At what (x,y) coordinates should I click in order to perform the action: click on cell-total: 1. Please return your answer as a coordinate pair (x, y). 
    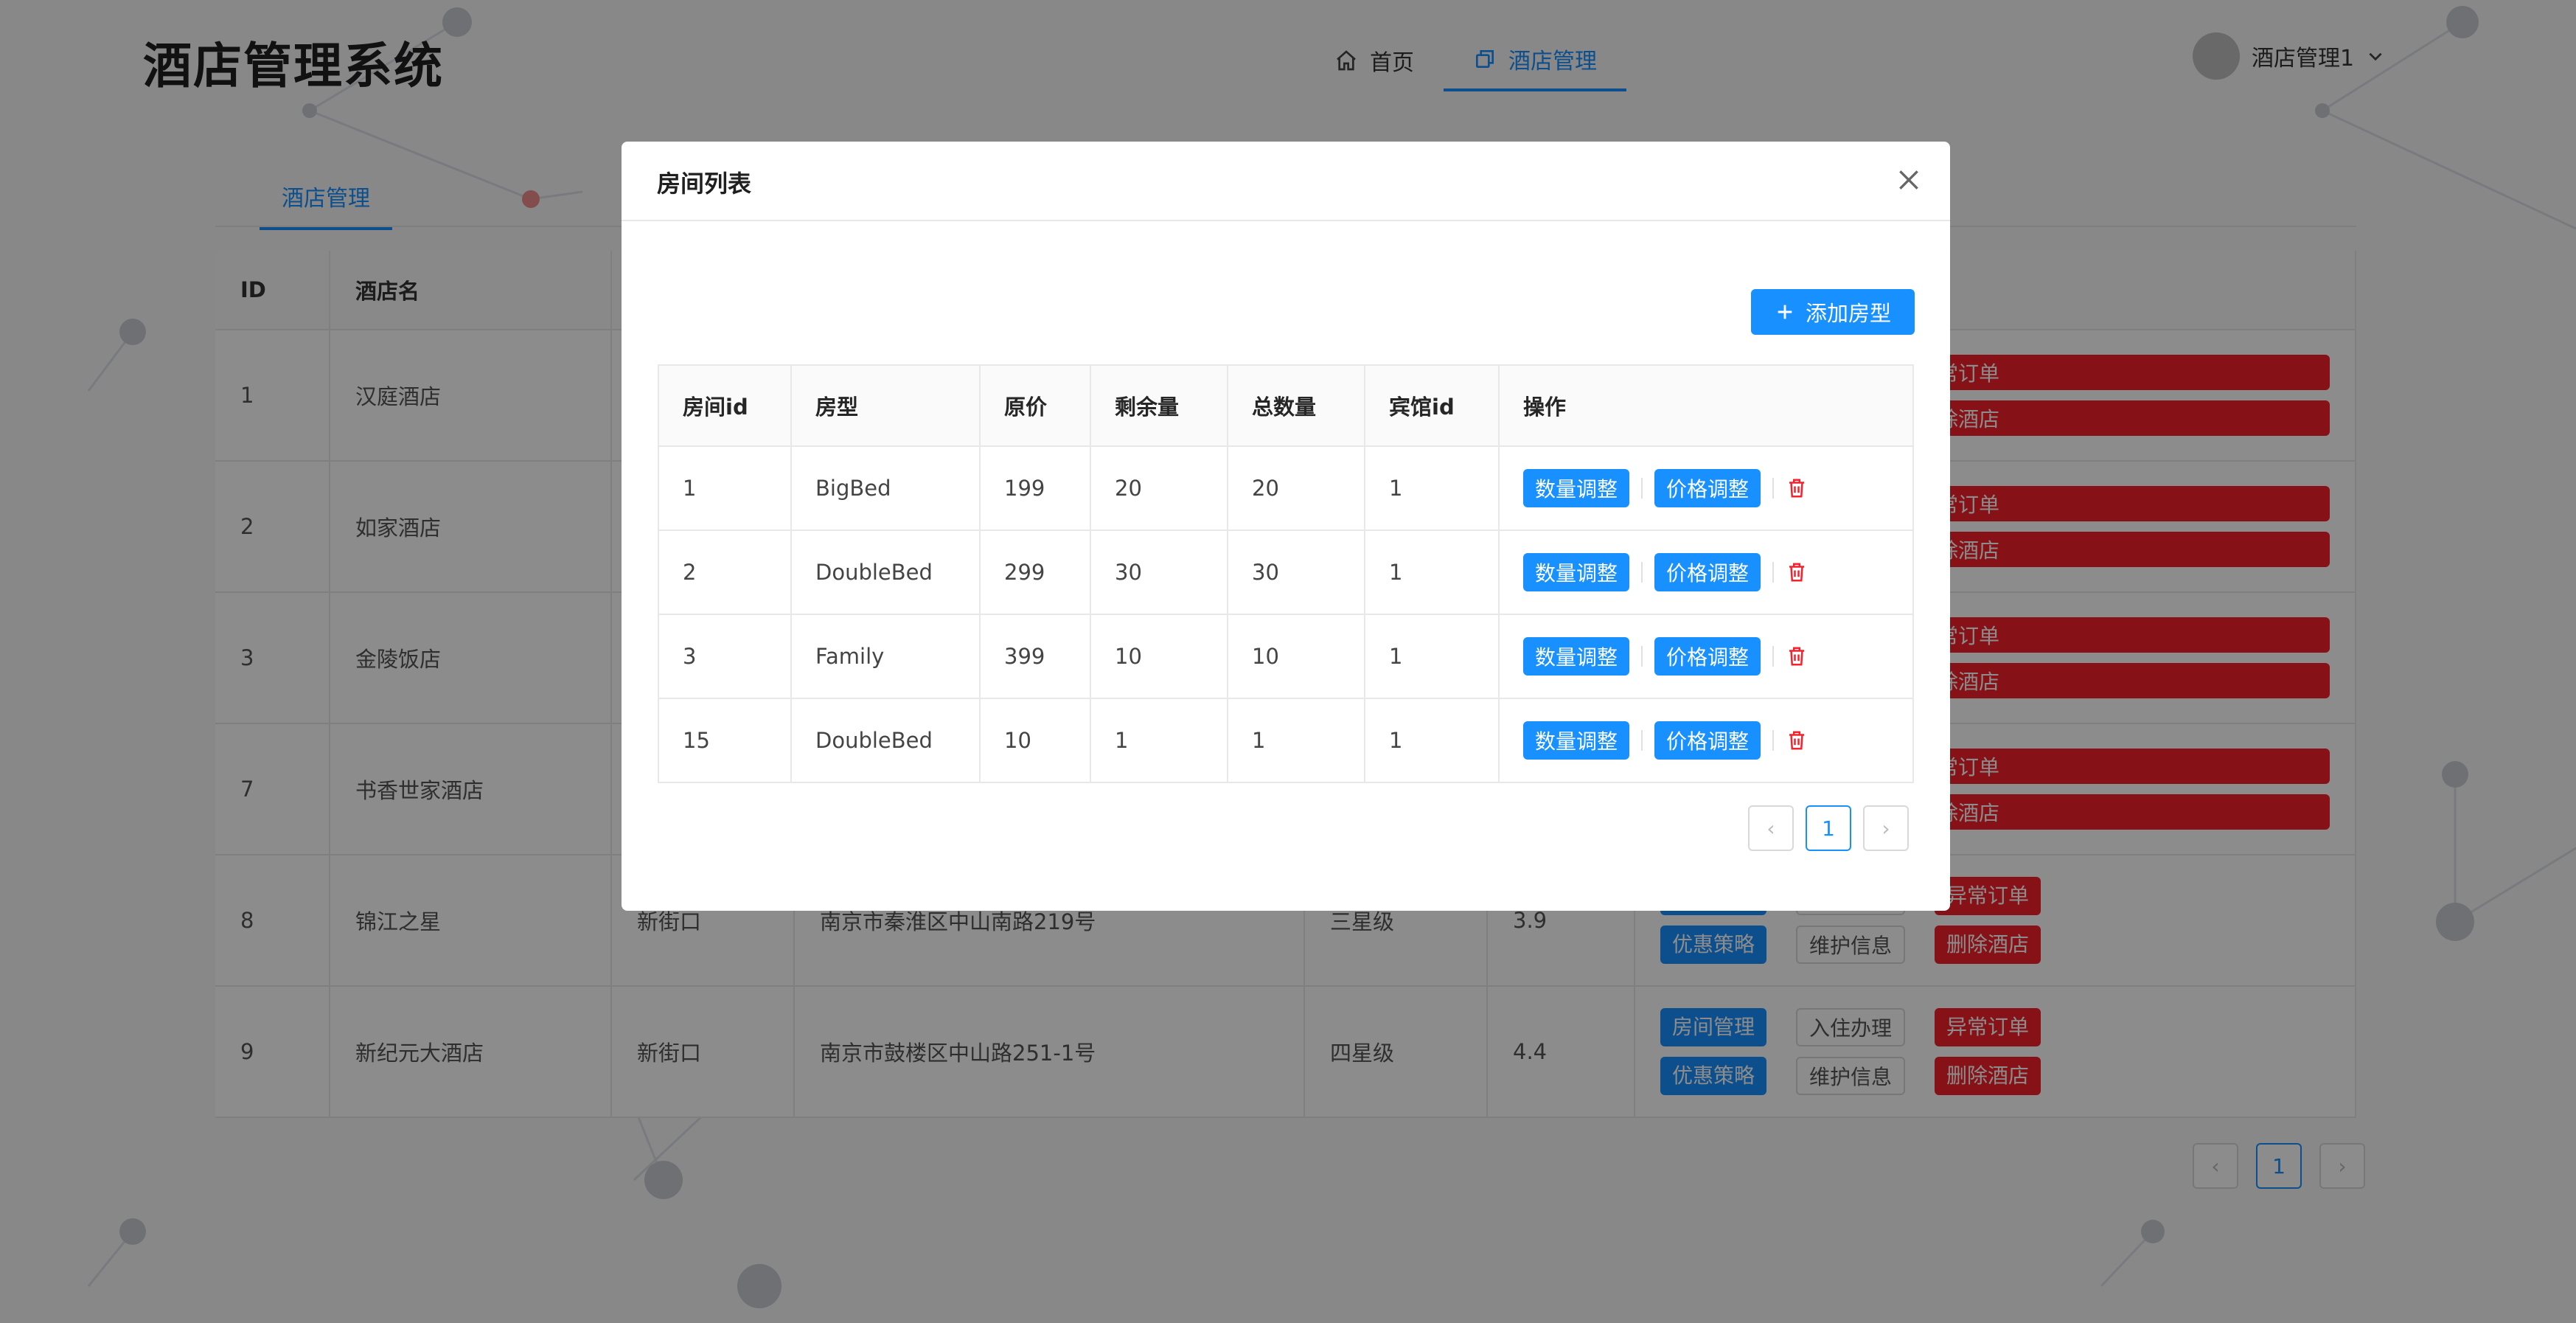
    Looking at the image, I should click on (1296, 740).